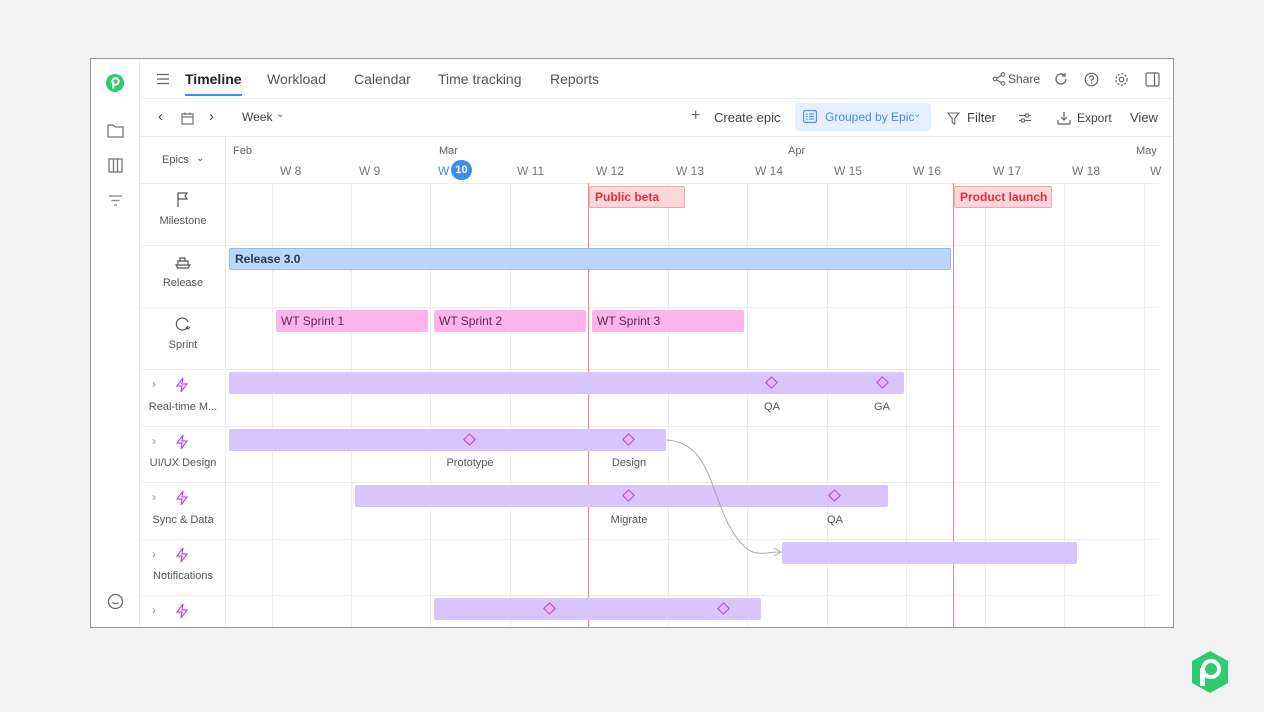  I want to click on folder-icon, so click(115, 130).